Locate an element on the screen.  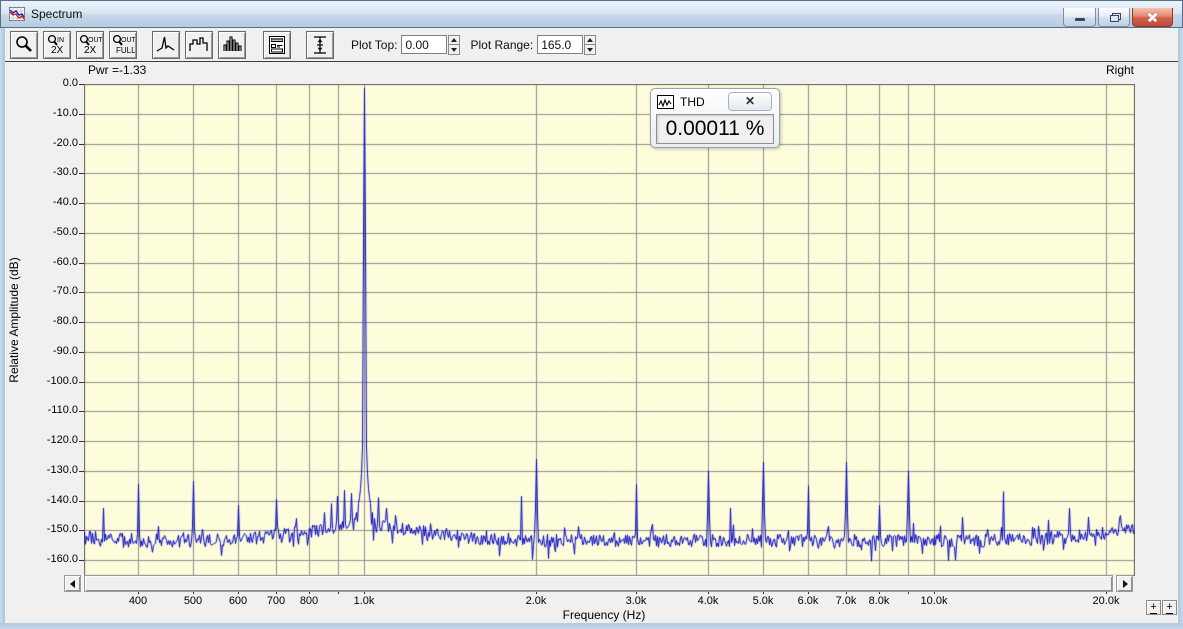
view-octave-steps-button is located at coordinates (199, 44).